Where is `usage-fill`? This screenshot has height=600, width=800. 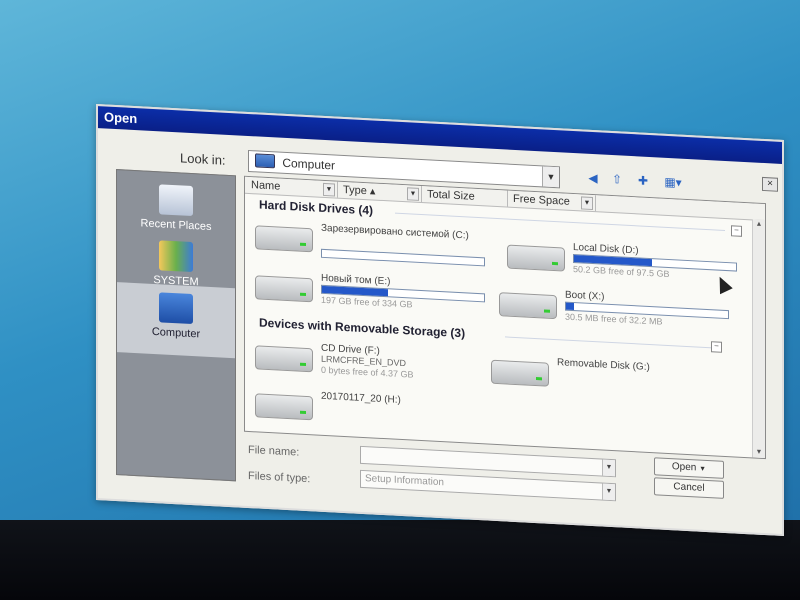
usage-fill is located at coordinates (570, 306).